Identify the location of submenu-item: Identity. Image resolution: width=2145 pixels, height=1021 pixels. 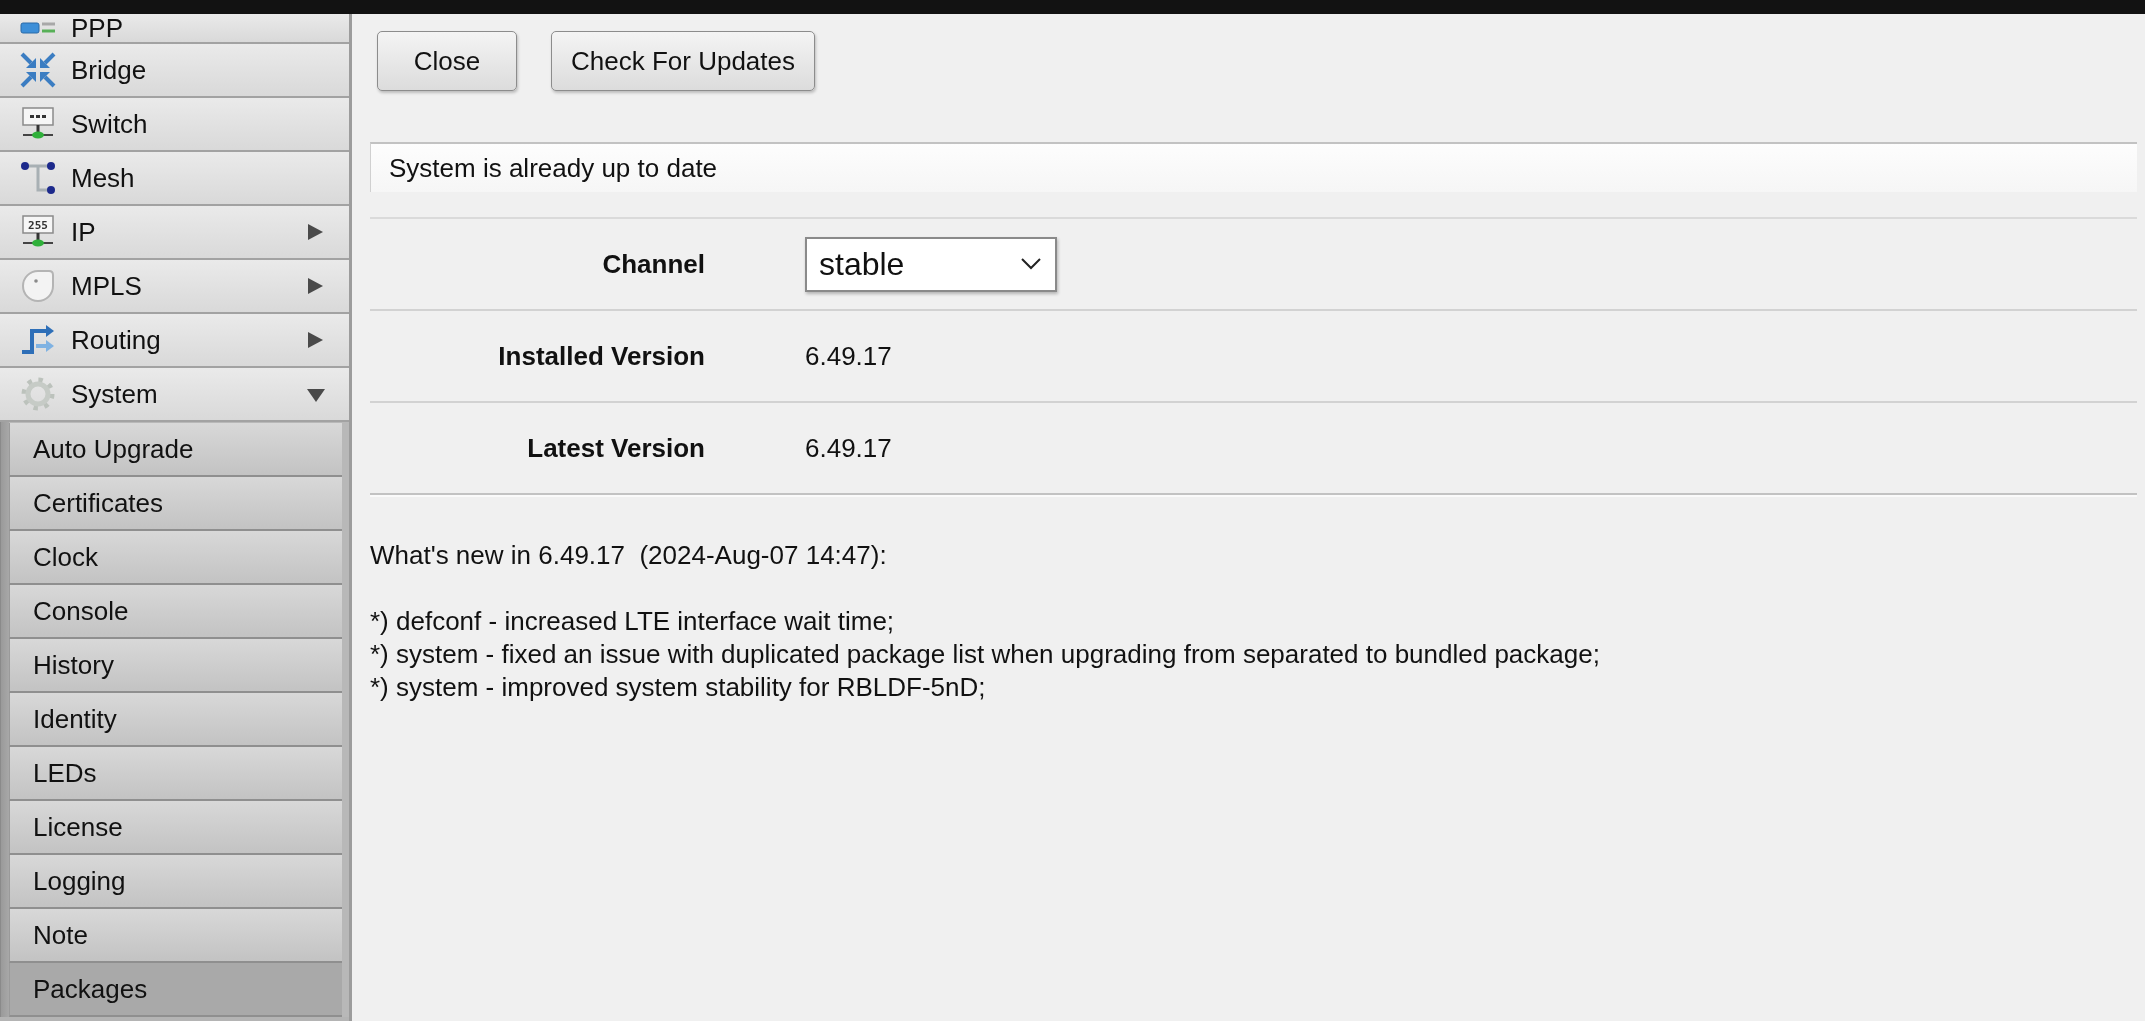
(175, 720).